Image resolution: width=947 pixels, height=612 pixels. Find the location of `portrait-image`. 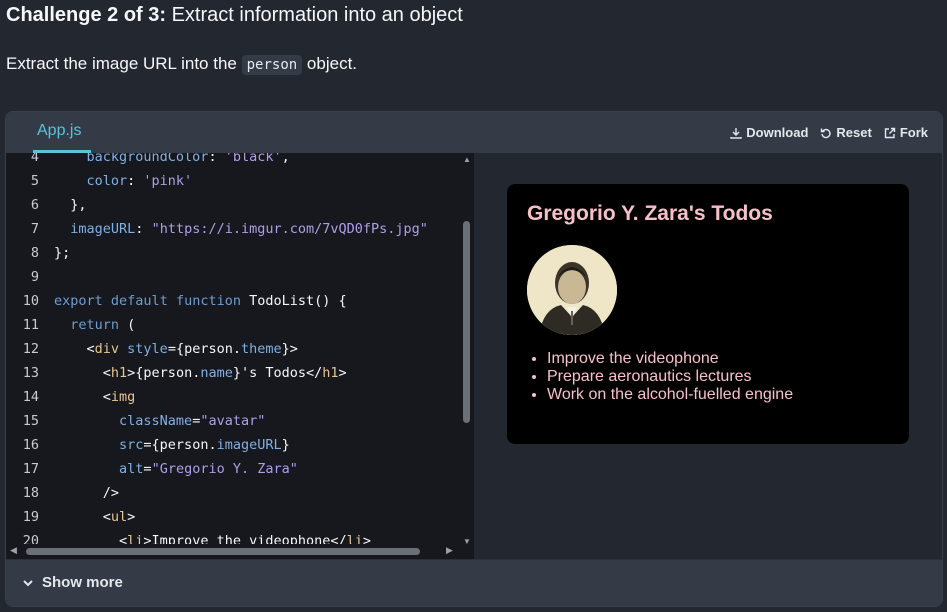

portrait-image is located at coordinates (572, 290).